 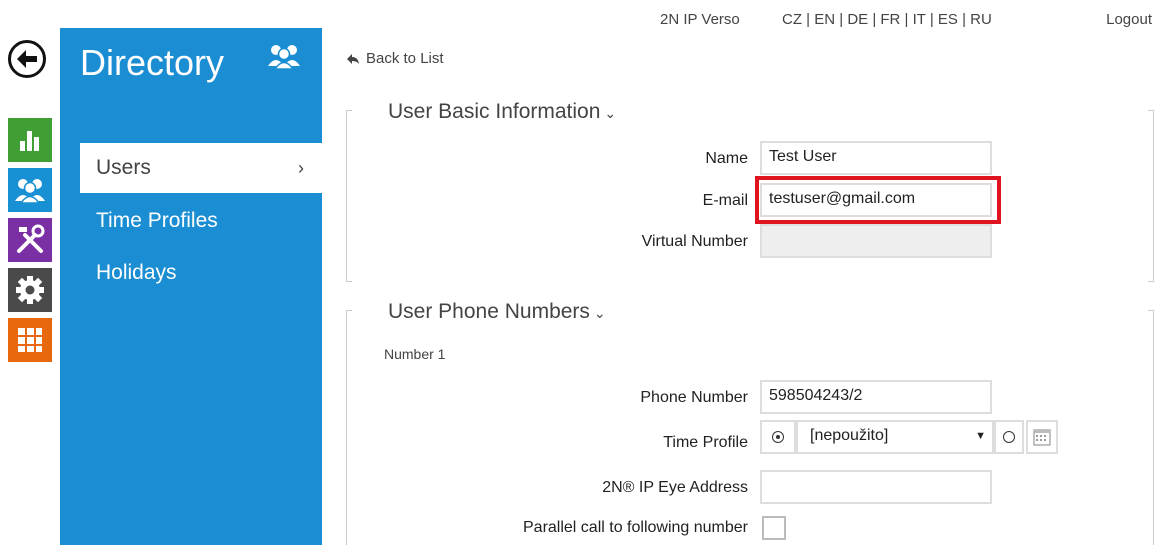 I want to click on tools-icon, so click(x=31, y=238).